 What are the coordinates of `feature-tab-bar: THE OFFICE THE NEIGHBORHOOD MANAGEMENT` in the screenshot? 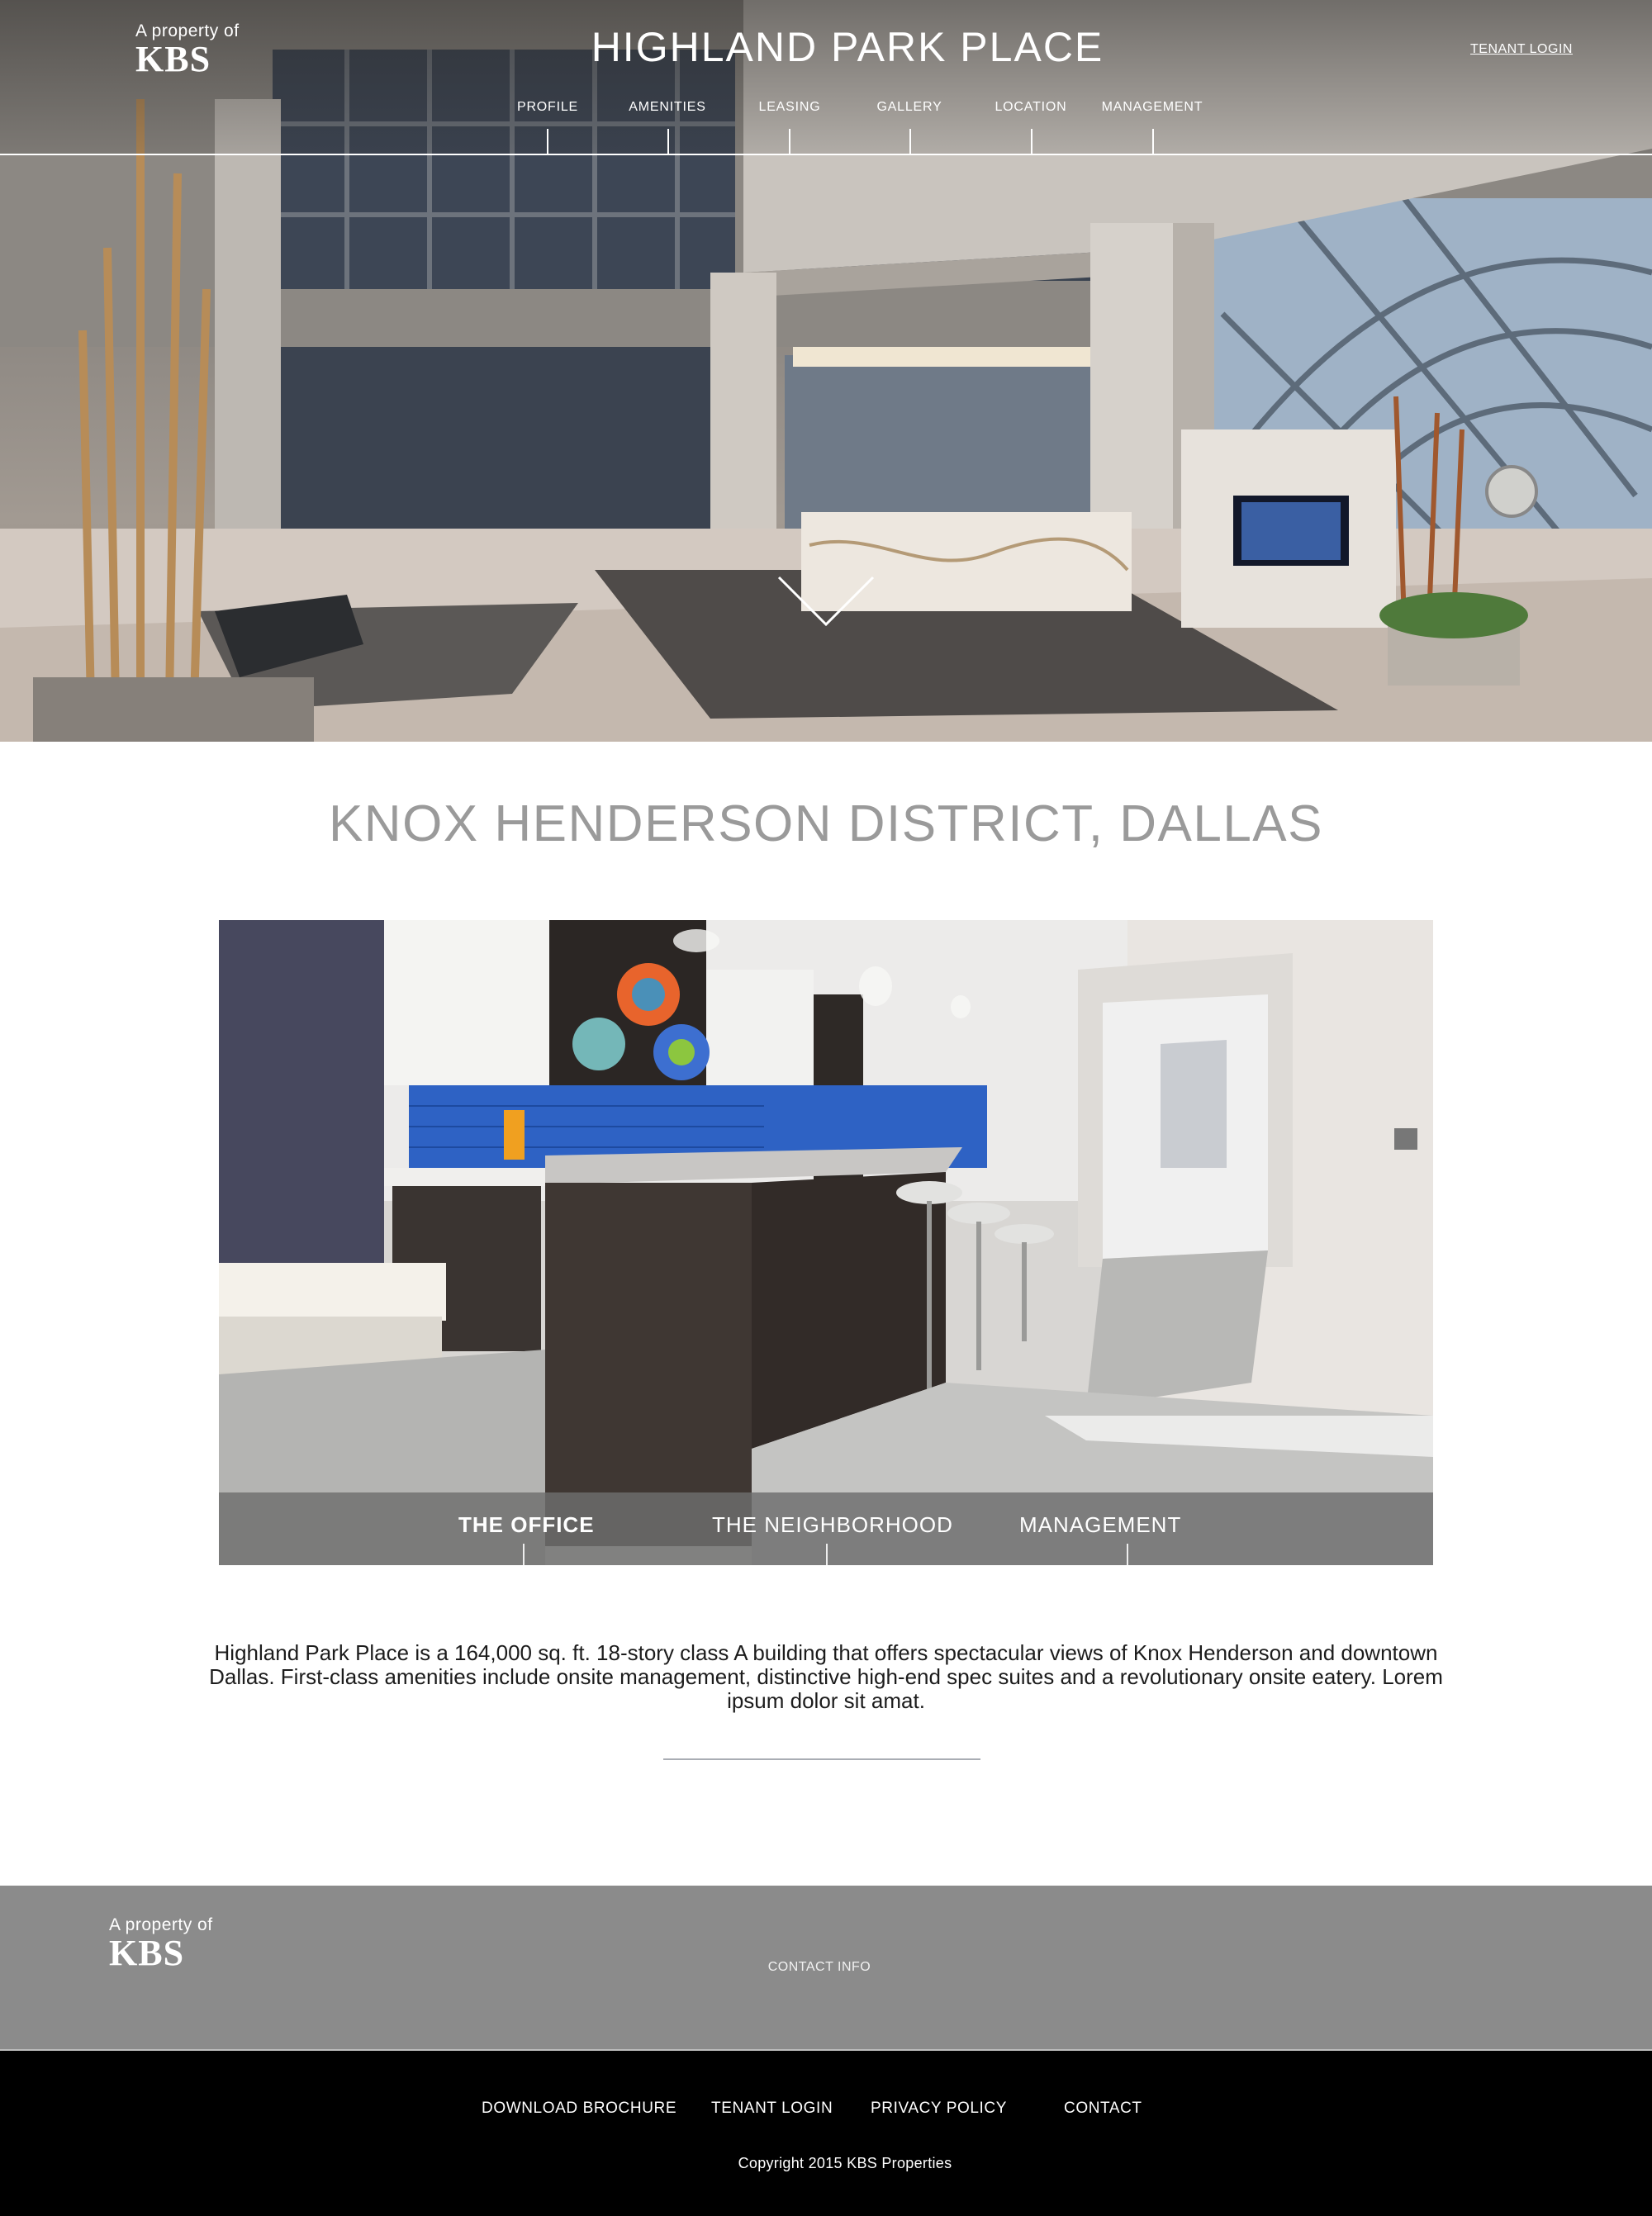 It's located at (826, 1528).